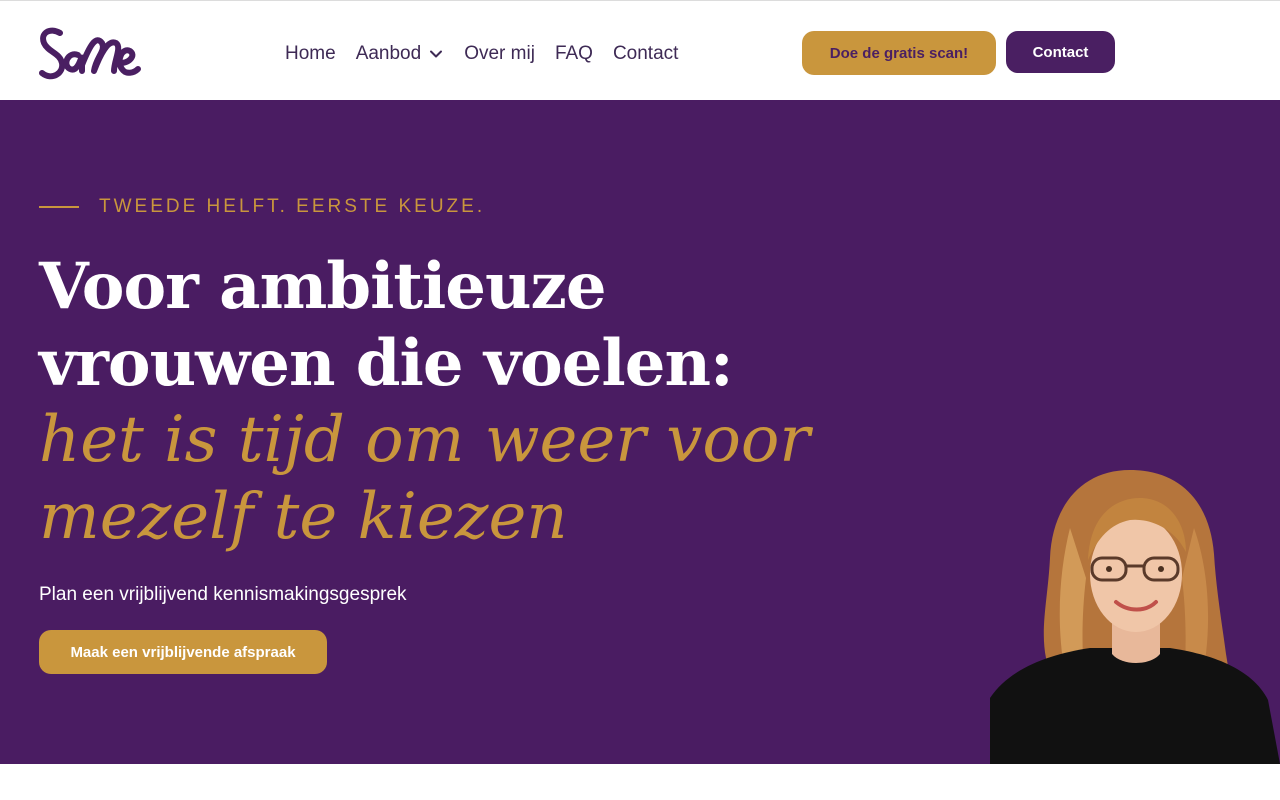  Describe the element at coordinates (303, 517) in the screenshot. I see `headline-accent-line-2: mezelf te kiezen` at that location.